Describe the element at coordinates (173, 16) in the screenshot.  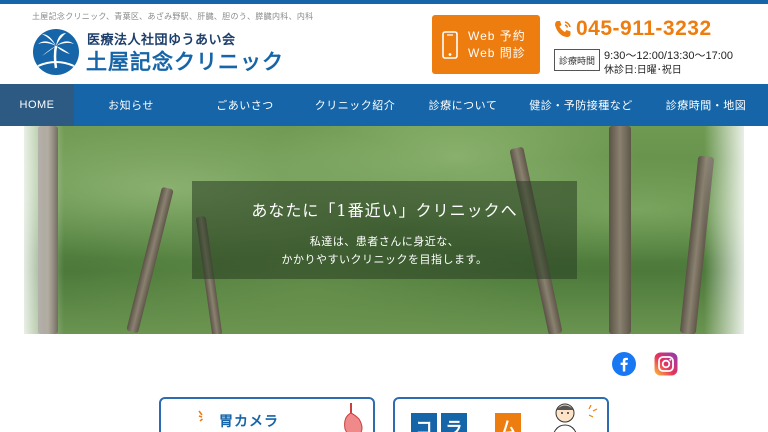
I see `site-tagline: 土屋記念クリニック、青葉区、あざみ野駅、肝臓、胆のう、膵臓内科、内科` at that location.